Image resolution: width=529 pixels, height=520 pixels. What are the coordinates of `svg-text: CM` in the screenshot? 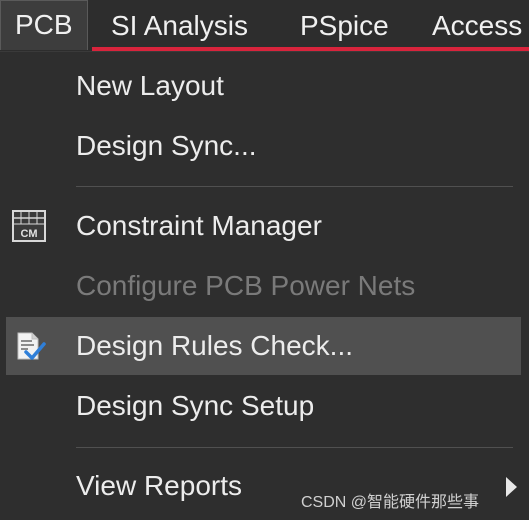 It's located at (28, 234).